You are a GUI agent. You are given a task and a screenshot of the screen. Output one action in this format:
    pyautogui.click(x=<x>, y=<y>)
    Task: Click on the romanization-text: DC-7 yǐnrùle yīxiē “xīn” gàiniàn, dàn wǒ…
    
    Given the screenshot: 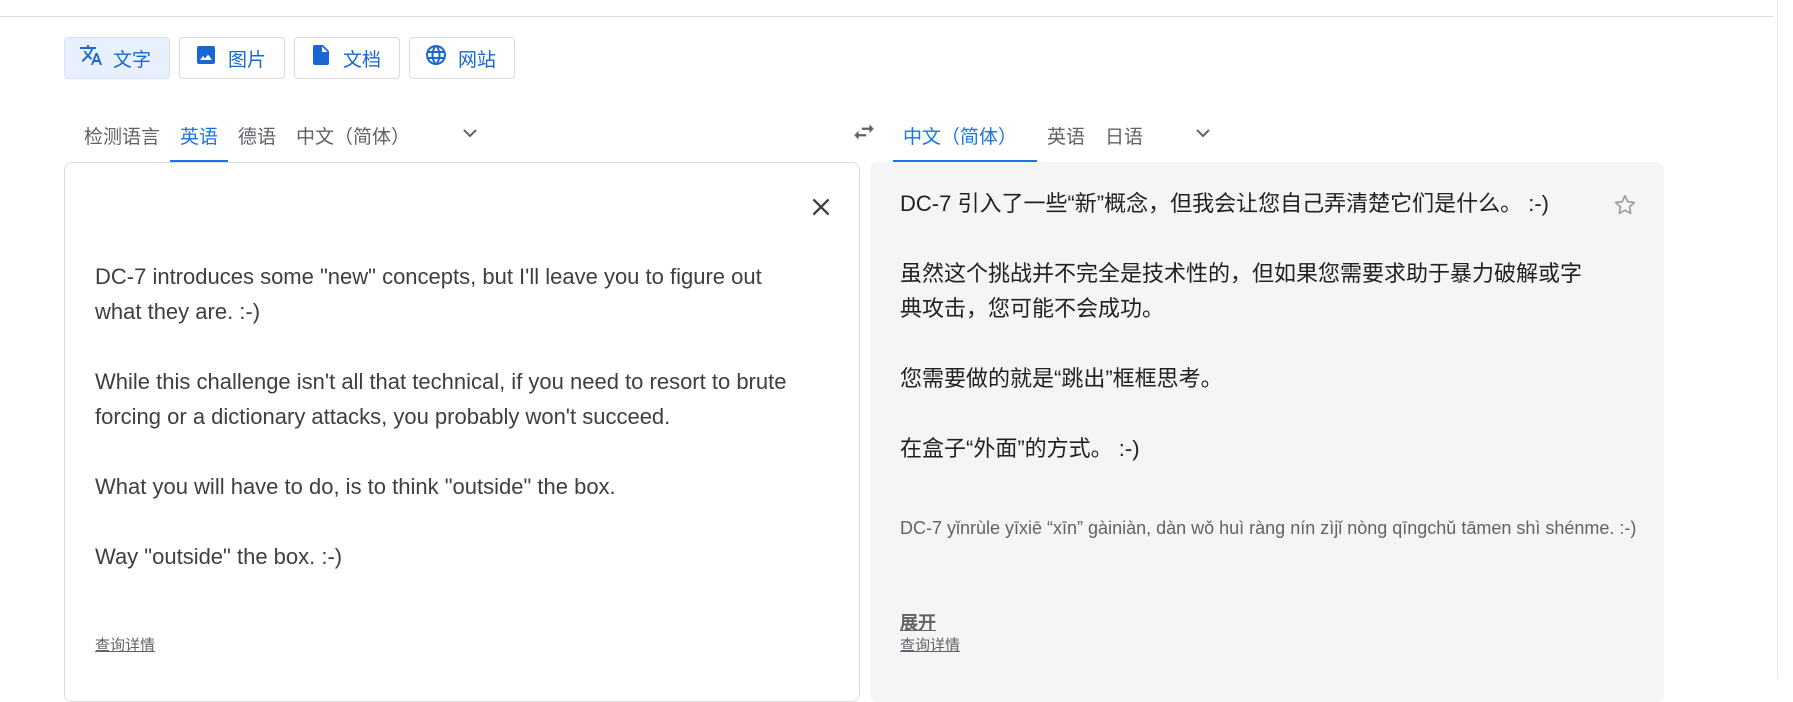 What is the action you would take?
    pyautogui.click(x=1268, y=528)
    